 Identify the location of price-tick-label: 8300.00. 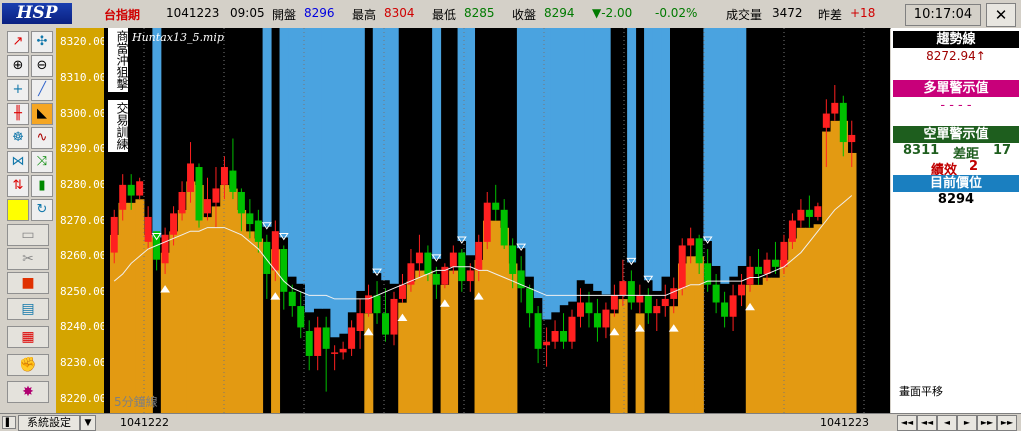
(83, 113).